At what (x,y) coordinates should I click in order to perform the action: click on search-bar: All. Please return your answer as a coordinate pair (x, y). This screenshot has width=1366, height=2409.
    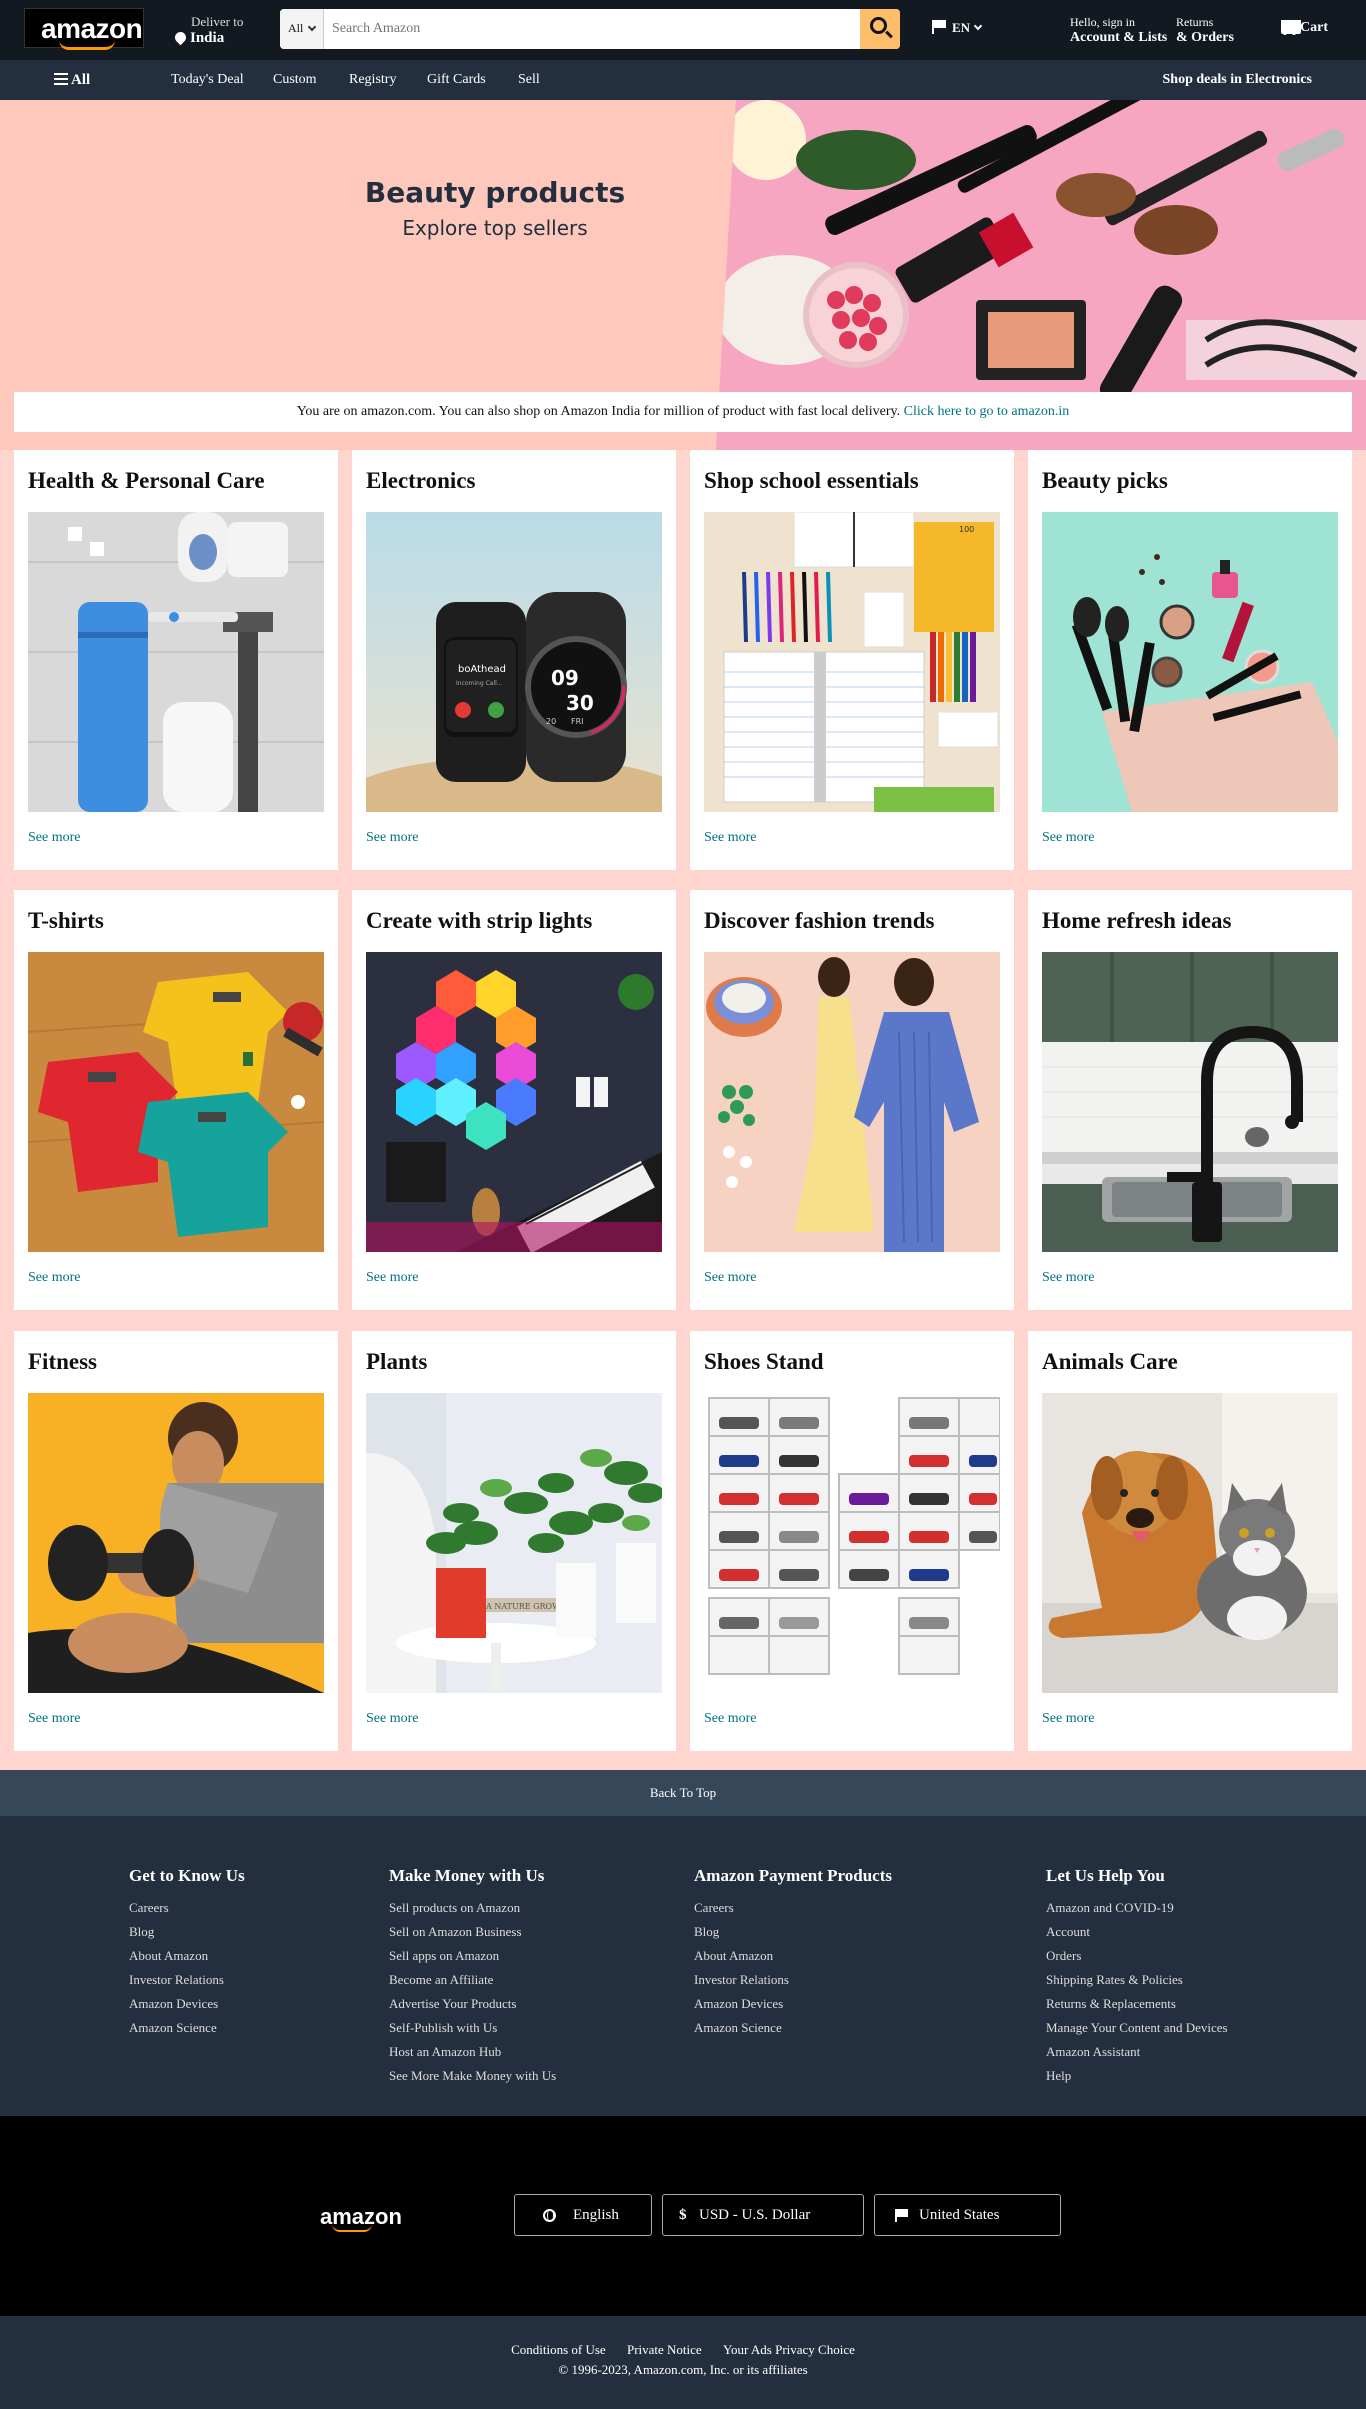
    Looking at the image, I should click on (590, 29).